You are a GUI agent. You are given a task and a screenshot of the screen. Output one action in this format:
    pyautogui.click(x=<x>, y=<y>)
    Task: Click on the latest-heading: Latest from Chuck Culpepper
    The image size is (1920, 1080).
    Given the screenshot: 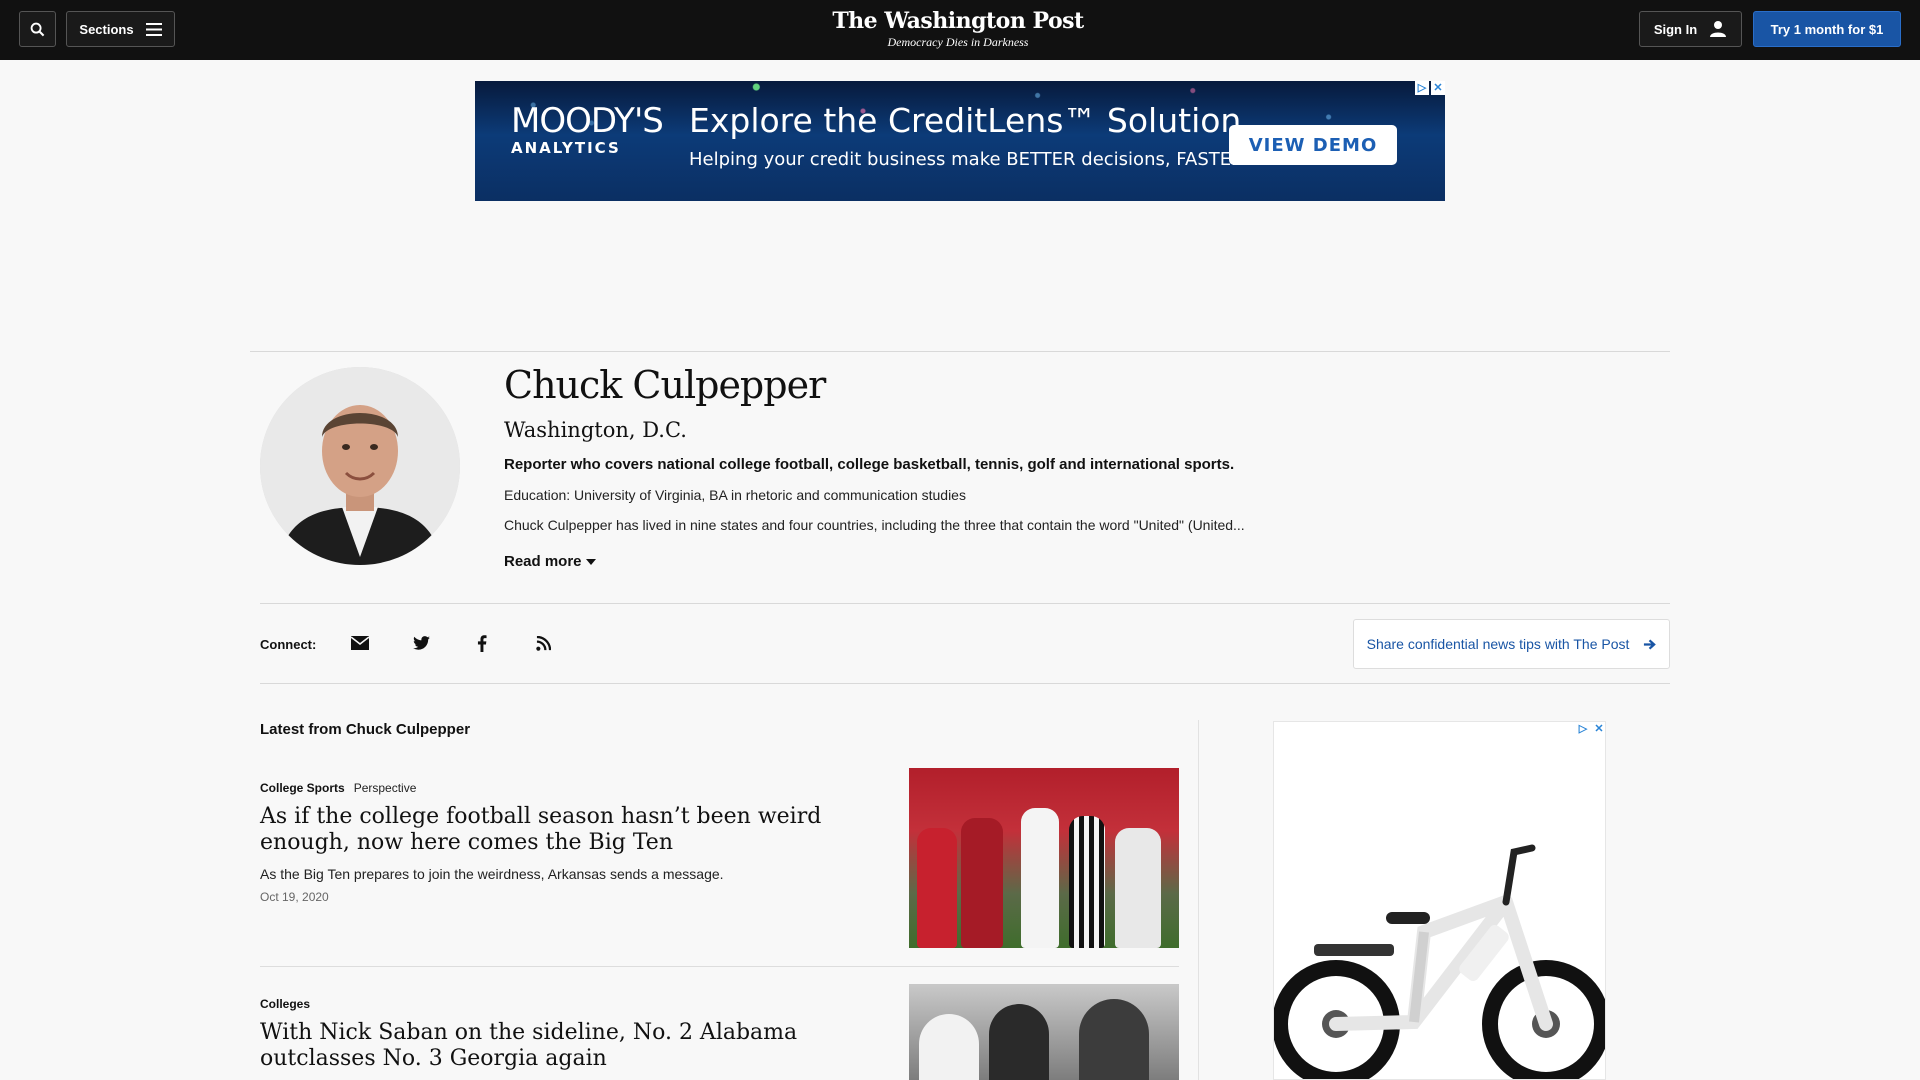 What is the action you would take?
    pyautogui.click(x=365, y=729)
    